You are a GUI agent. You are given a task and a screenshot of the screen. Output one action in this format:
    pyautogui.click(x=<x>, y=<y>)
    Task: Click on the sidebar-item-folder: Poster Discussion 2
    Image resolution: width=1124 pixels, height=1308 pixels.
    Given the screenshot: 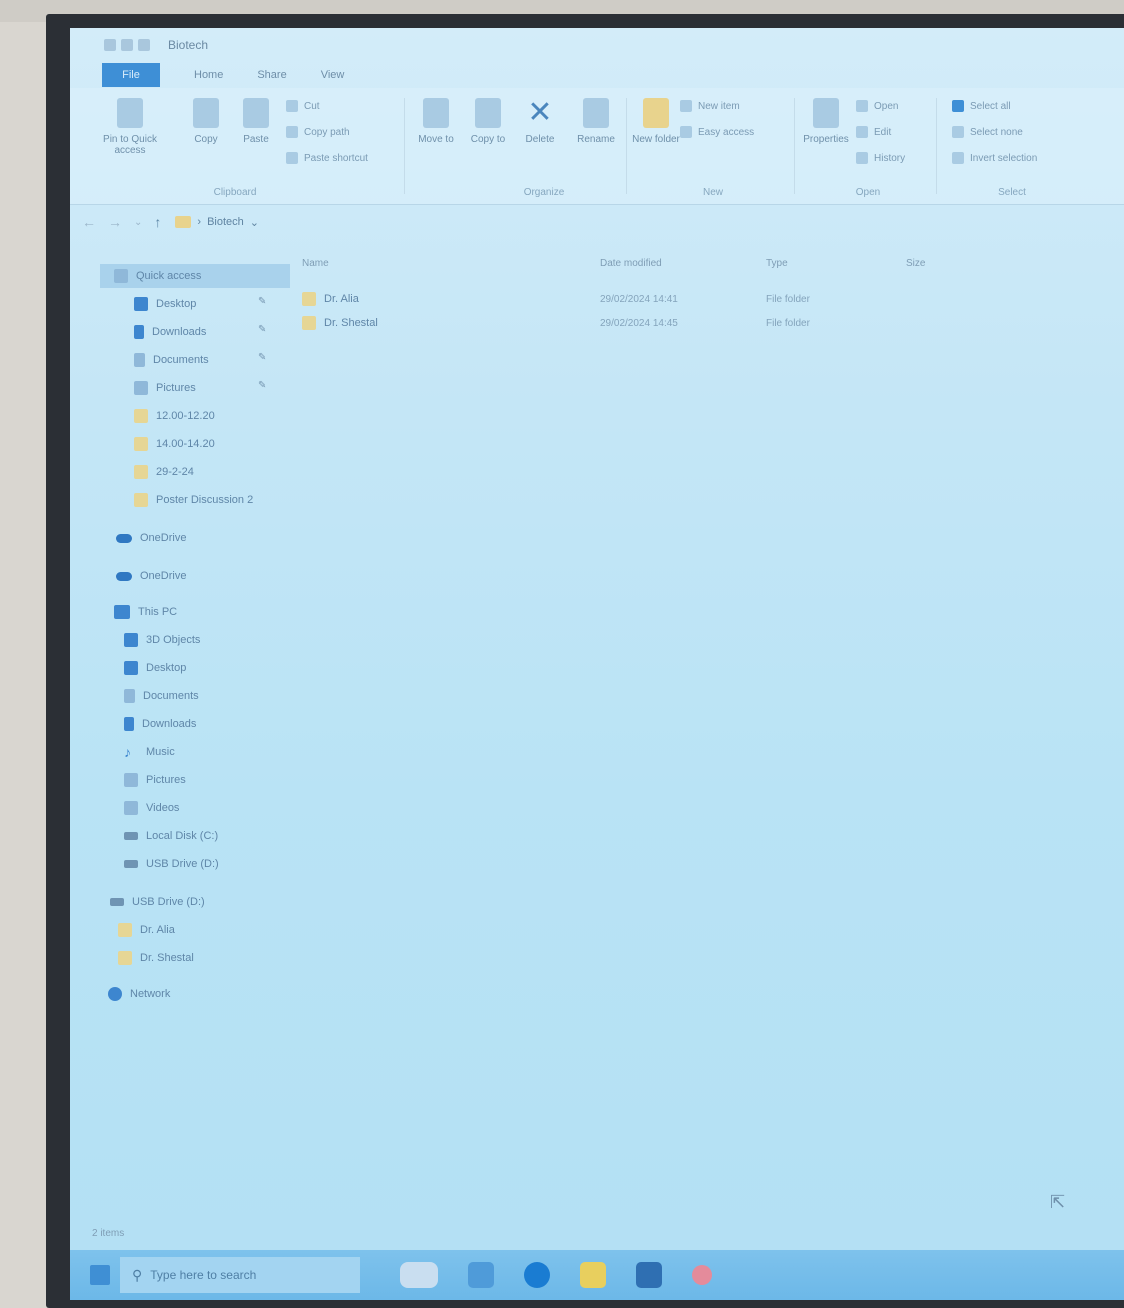 What is the action you would take?
    pyautogui.click(x=193, y=500)
    